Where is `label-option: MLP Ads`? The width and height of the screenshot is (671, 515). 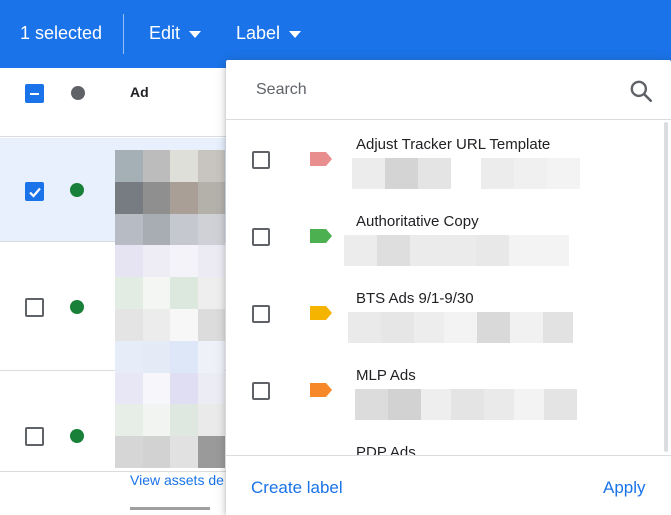 label-option: MLP Ads is located at coordinates (448, 390).